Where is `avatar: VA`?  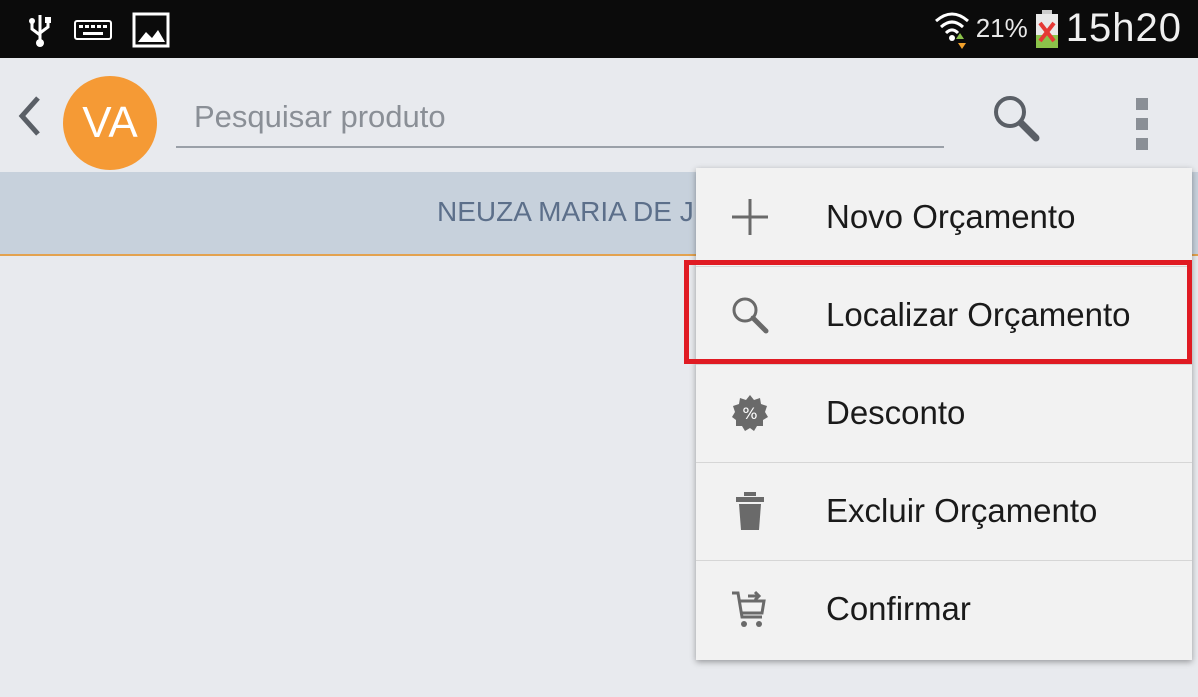 avatar: VA is located at coordinates (110, 123).